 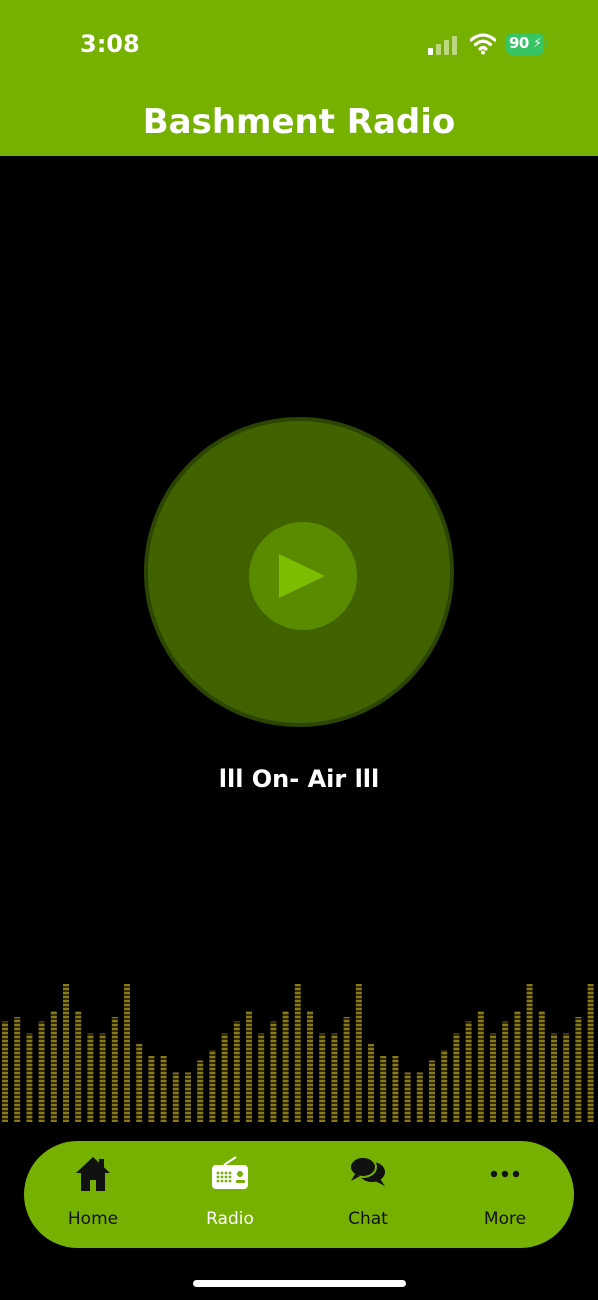 What do you see at coordinates (93, 1219) in the screenshot?
I see `tab-home-label: Home` at bounding box center [93, 1219].